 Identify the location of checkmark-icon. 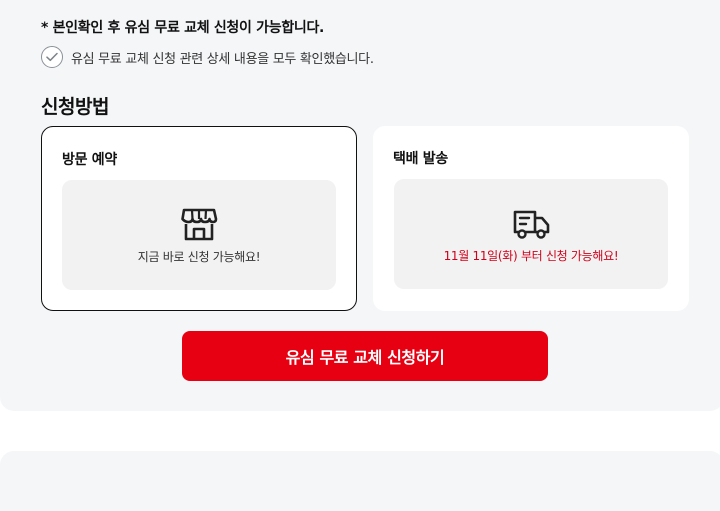
(52, 57).